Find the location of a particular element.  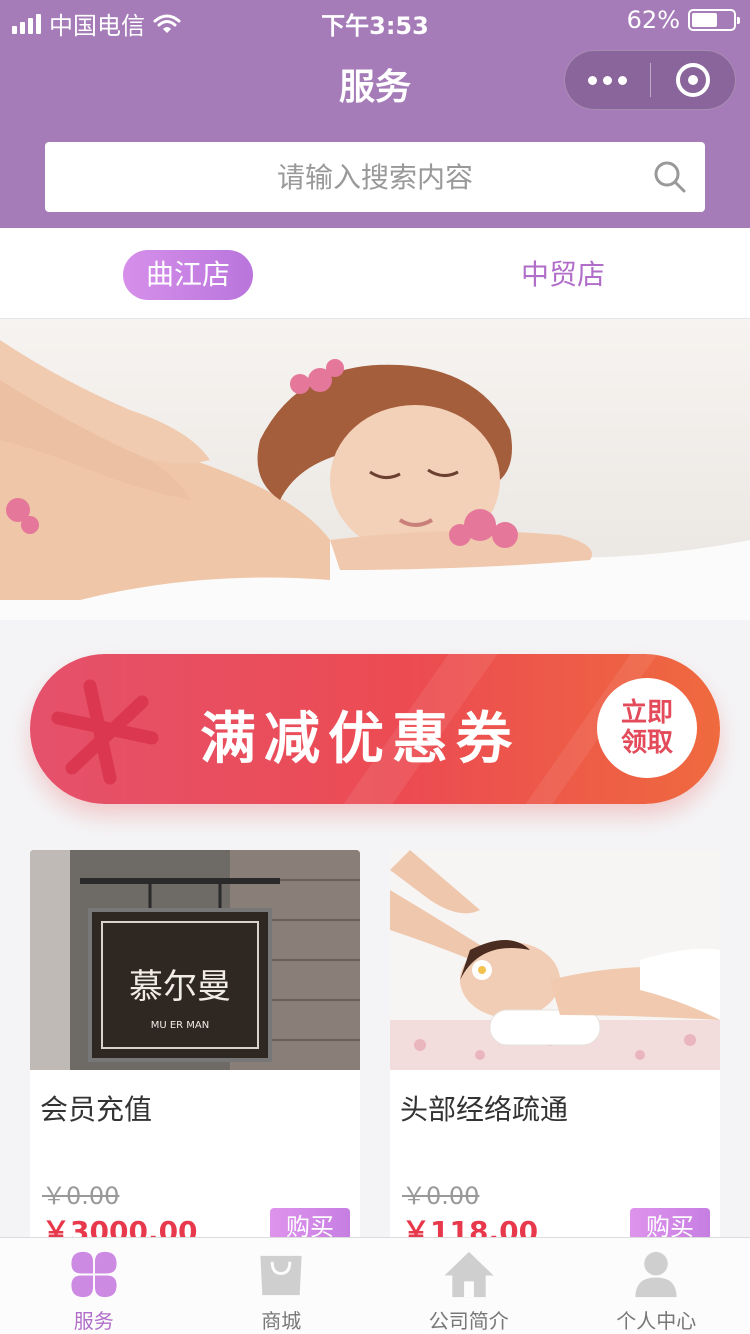

claim-coupon-button: 立即 领取 is located at coordinates (647, 728).